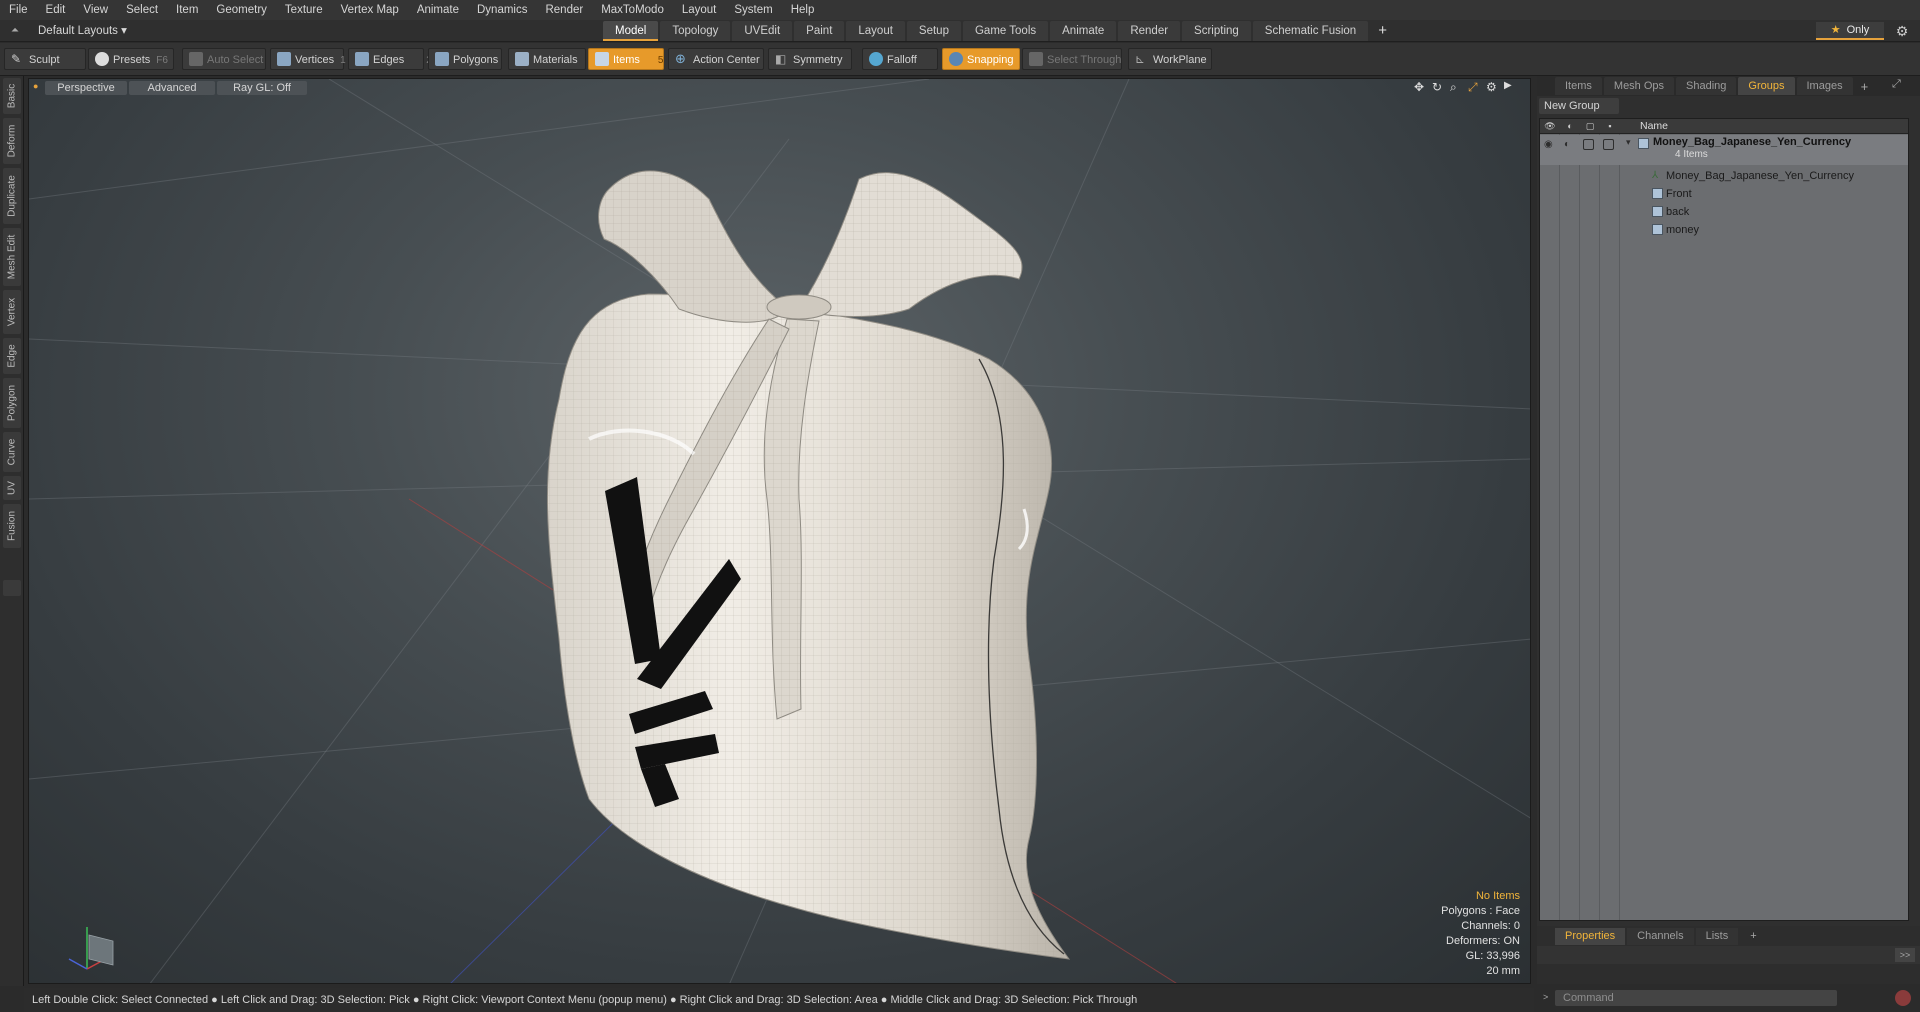  Describe the element at coordinates (502, 10) in the screenshot. I see `menu-dynamics: Dynamics` at that location.